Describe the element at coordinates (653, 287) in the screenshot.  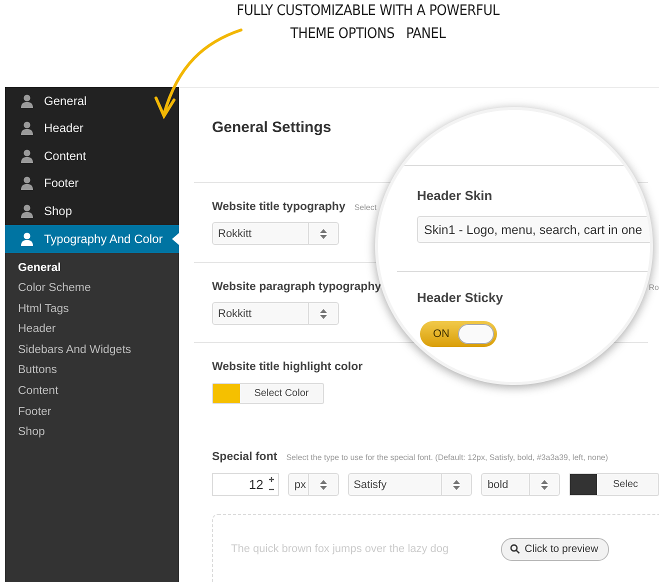
I see `setting-hint: Ro` at that location.